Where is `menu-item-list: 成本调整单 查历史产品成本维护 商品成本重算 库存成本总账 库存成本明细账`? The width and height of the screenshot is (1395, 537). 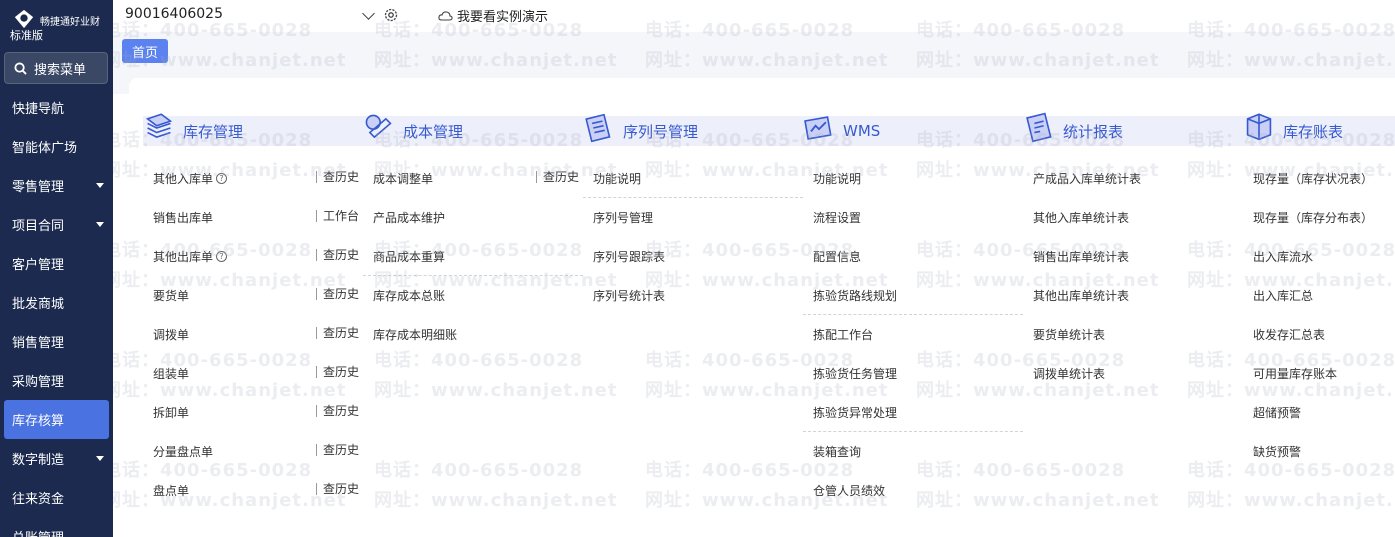
menu-item-list: 成本调整单 查历史产品成本维护 商品成本重算 库存成本总账 库存成本明细账 is located at coordinates (473, 256).